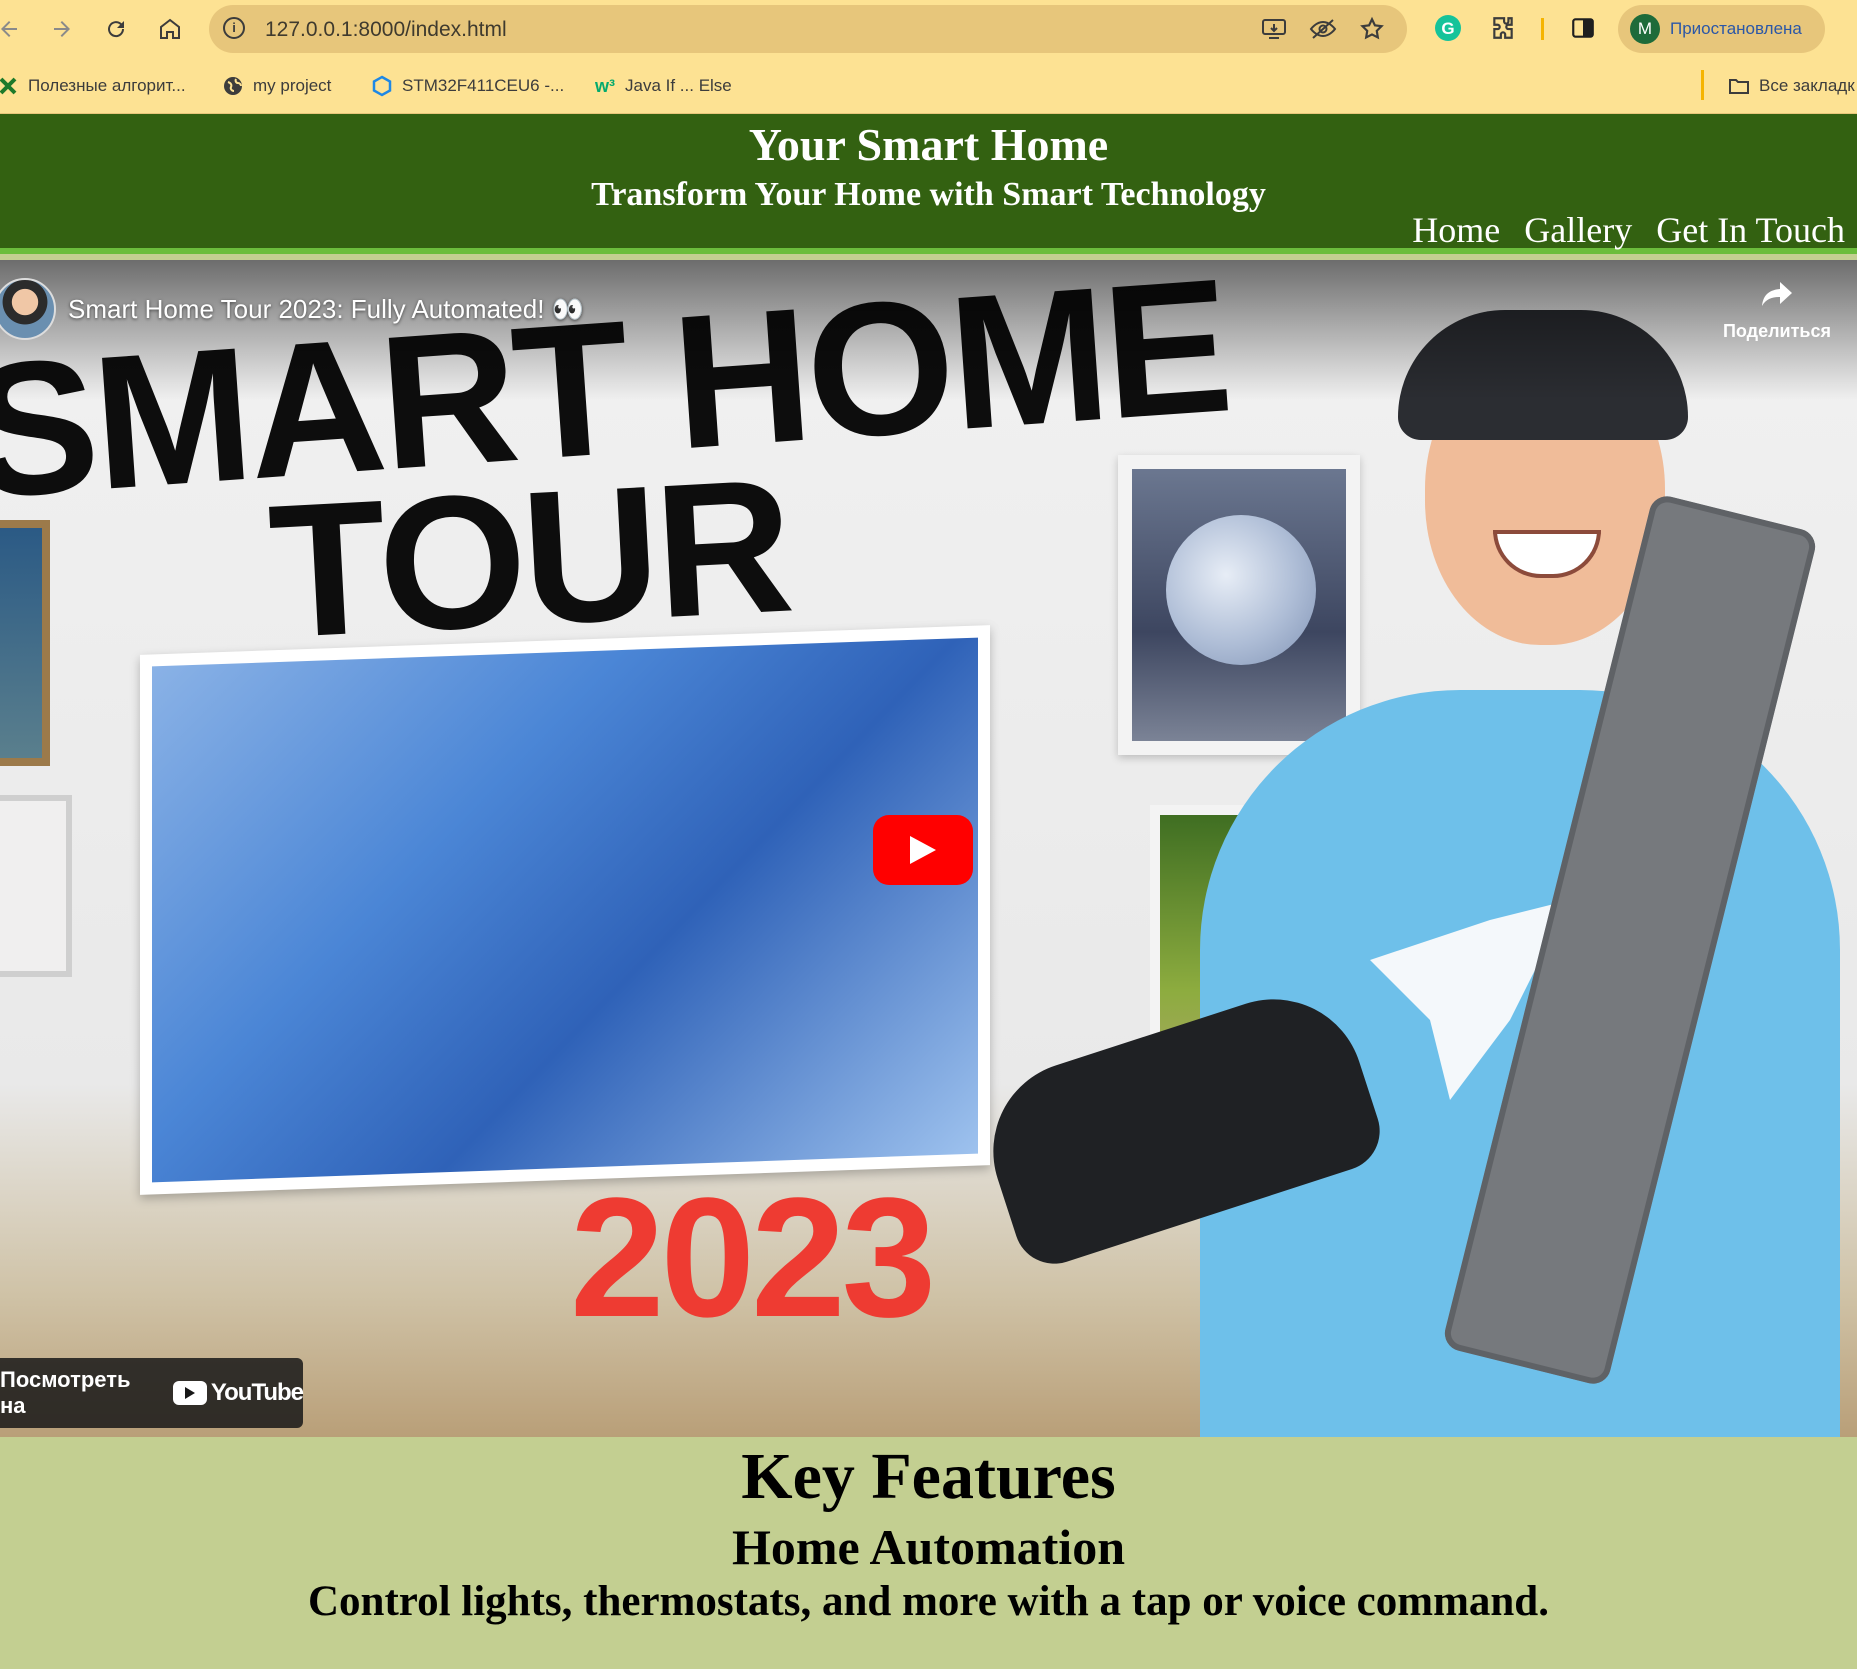 This screenshot has height=1669, width=1857. Describe the element at coordinates (152, 1393) in the screenshot. I see `watch-on-youtube-button: Посмотреть на YouTube` at that location.